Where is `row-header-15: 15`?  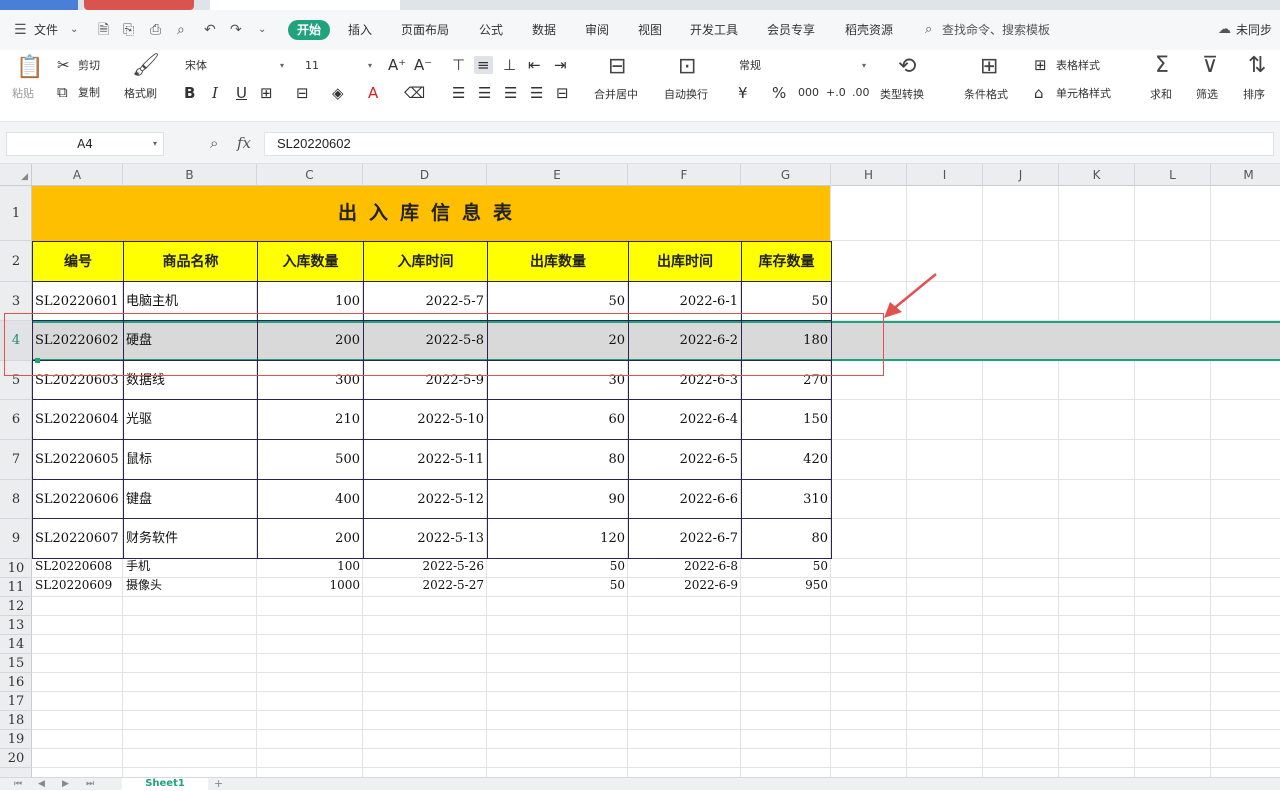
row-header-15: 15 is located at coordinates (16, 663).